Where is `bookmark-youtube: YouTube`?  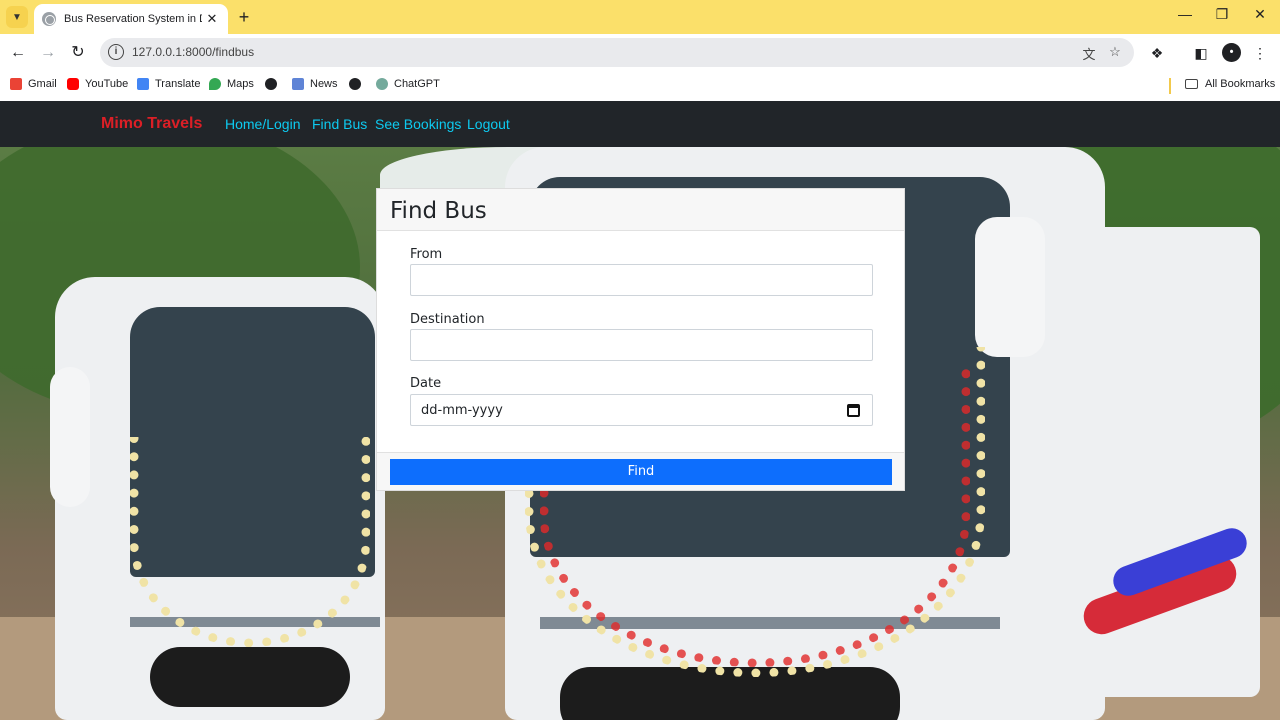
bookmark-youtube: YouTube is located at coordinates (97, 84).